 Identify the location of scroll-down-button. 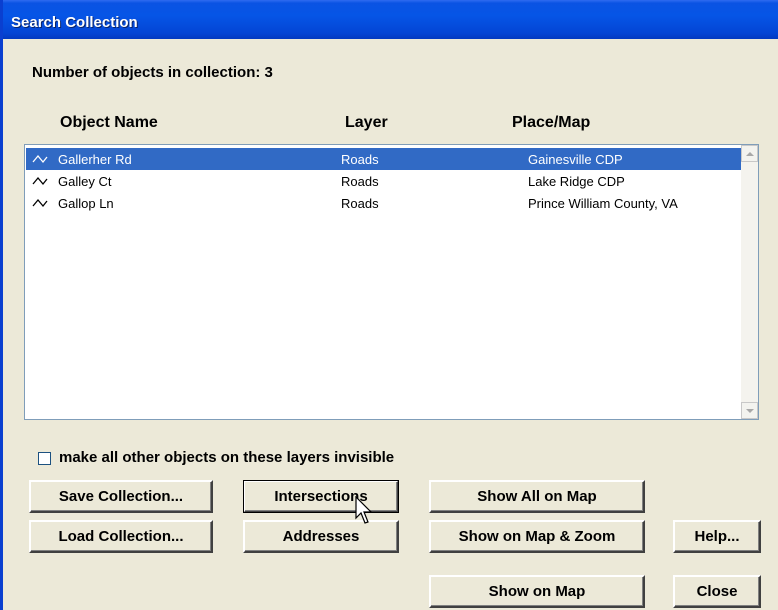
(749, 410).